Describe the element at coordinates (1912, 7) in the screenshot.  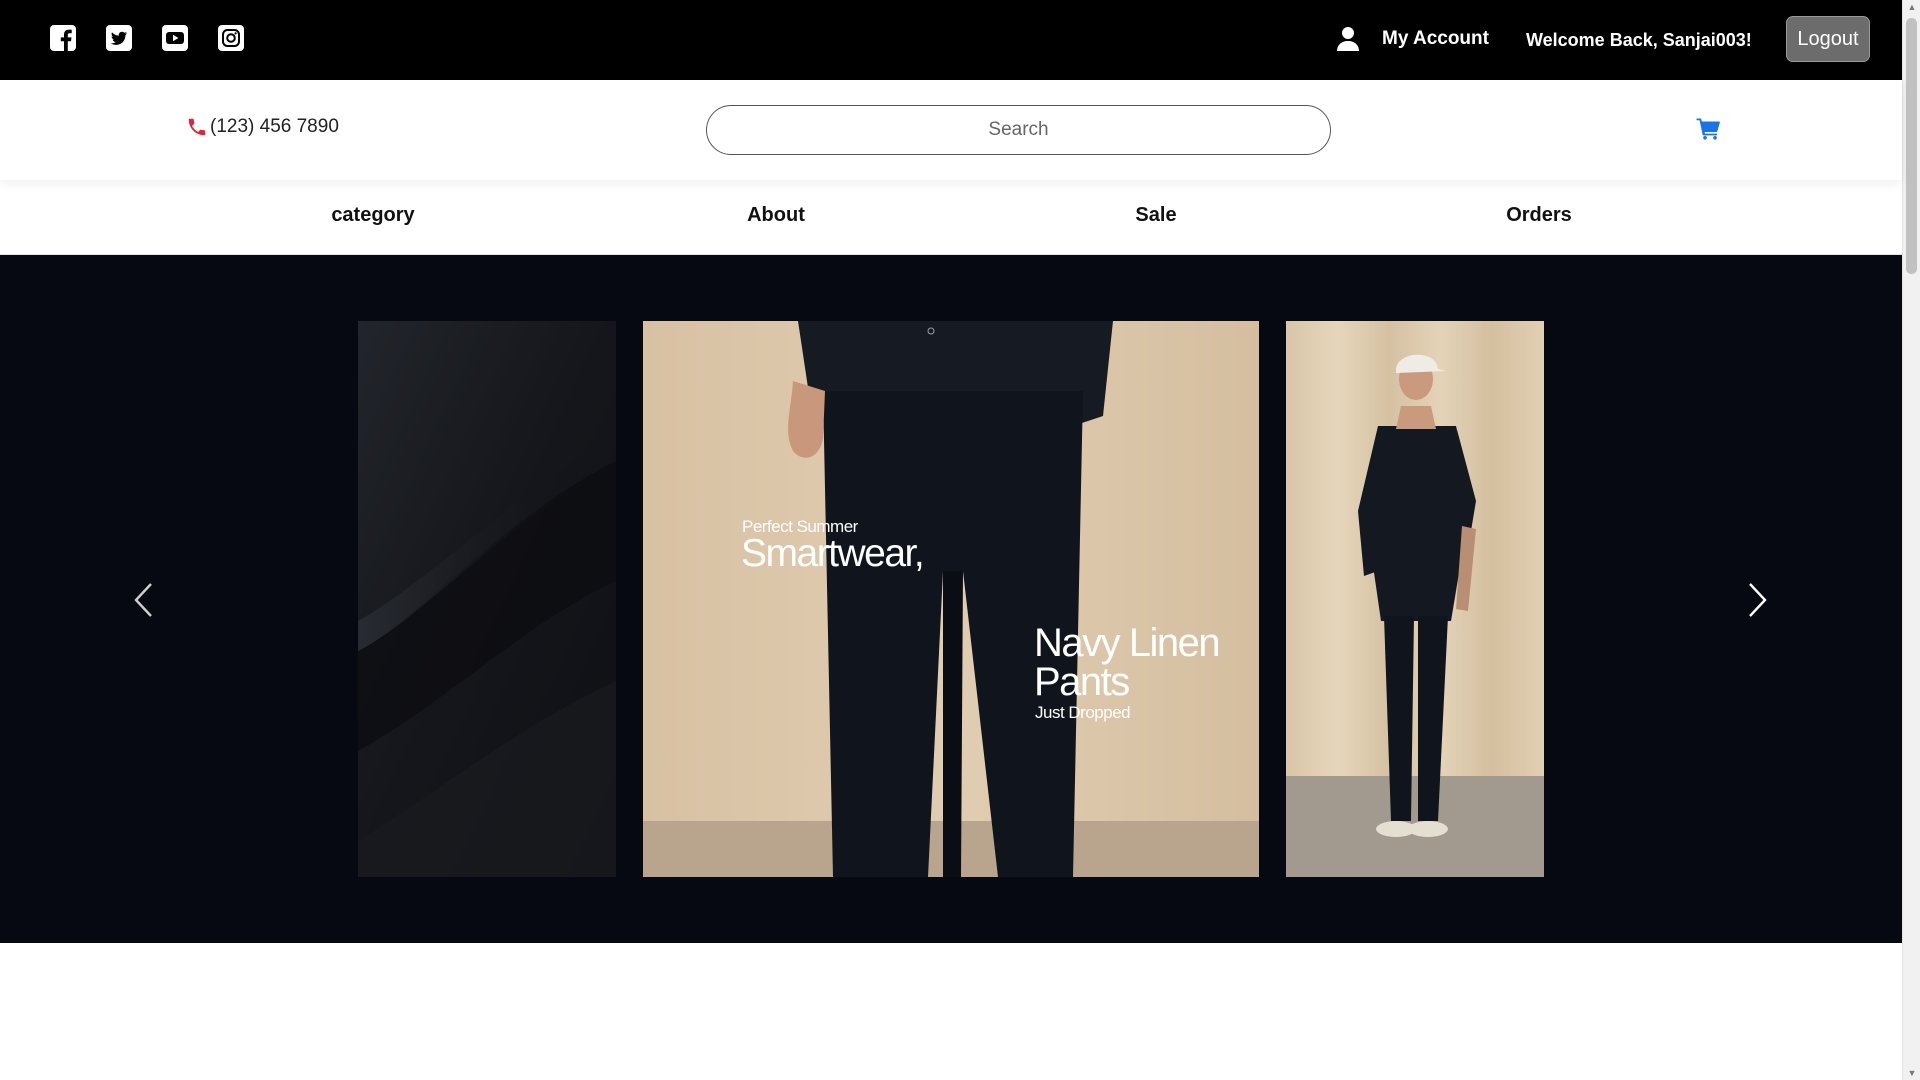
I see `scroll-up-icon: ▲` at that location.